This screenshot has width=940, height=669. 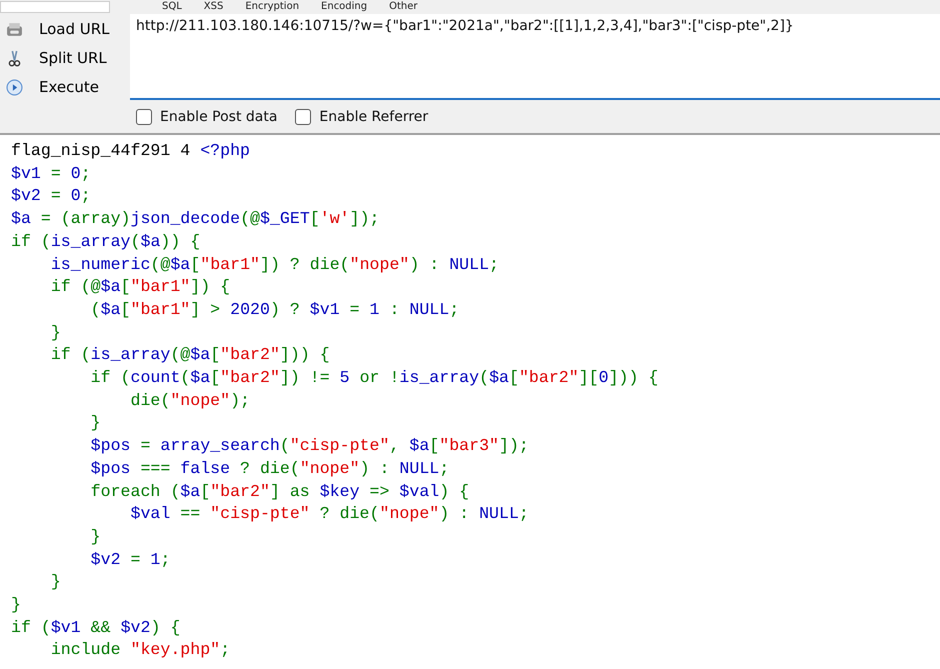 I want to click on code-line: foreach ($a["bar2"] as $key => $val) {, so click(x=280, y=491).